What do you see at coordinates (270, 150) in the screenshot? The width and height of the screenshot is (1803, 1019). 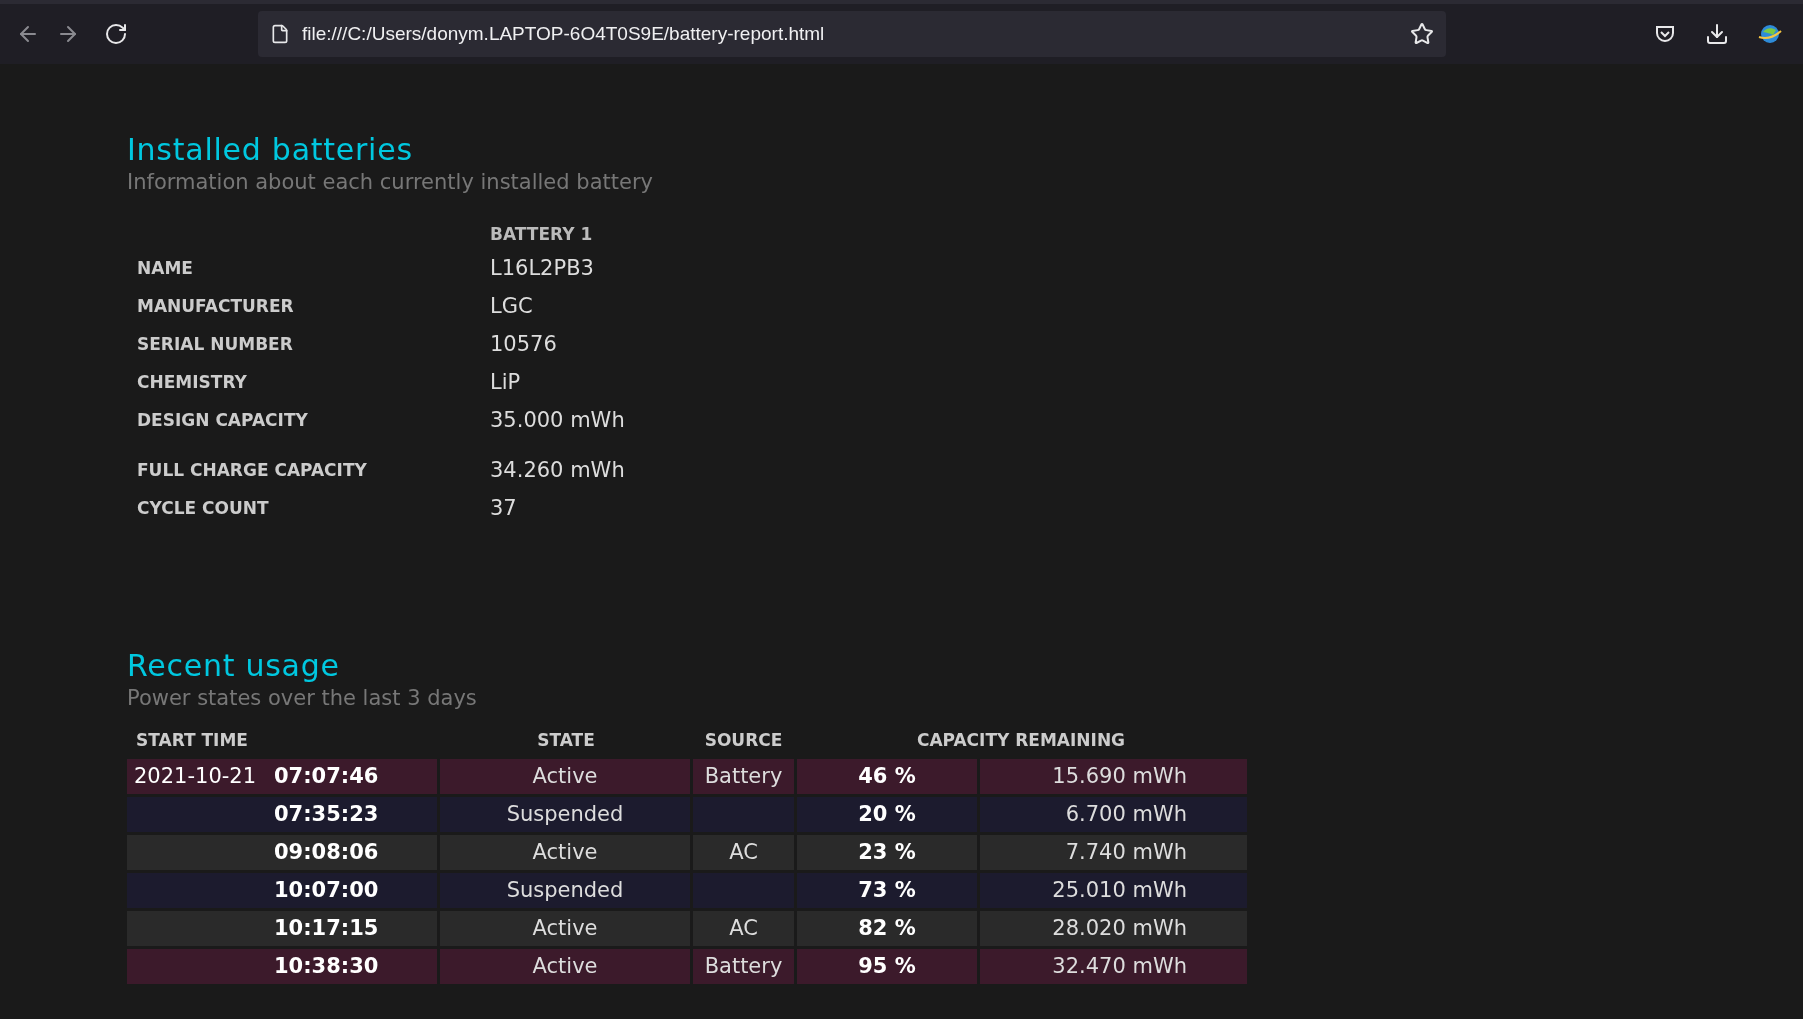 I see `section-title: Installed batteries` at bounding box center [270, 150].